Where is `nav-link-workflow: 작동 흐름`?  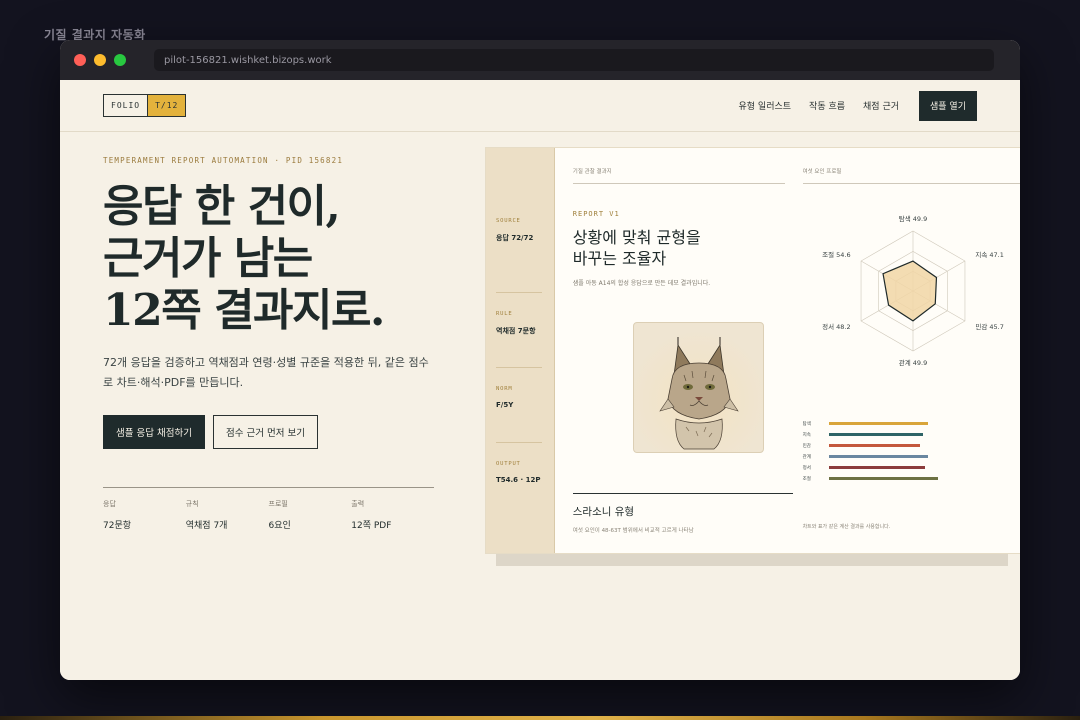 nav-link-workflow: 작동 흐름 is located at coordinates (827, 105).